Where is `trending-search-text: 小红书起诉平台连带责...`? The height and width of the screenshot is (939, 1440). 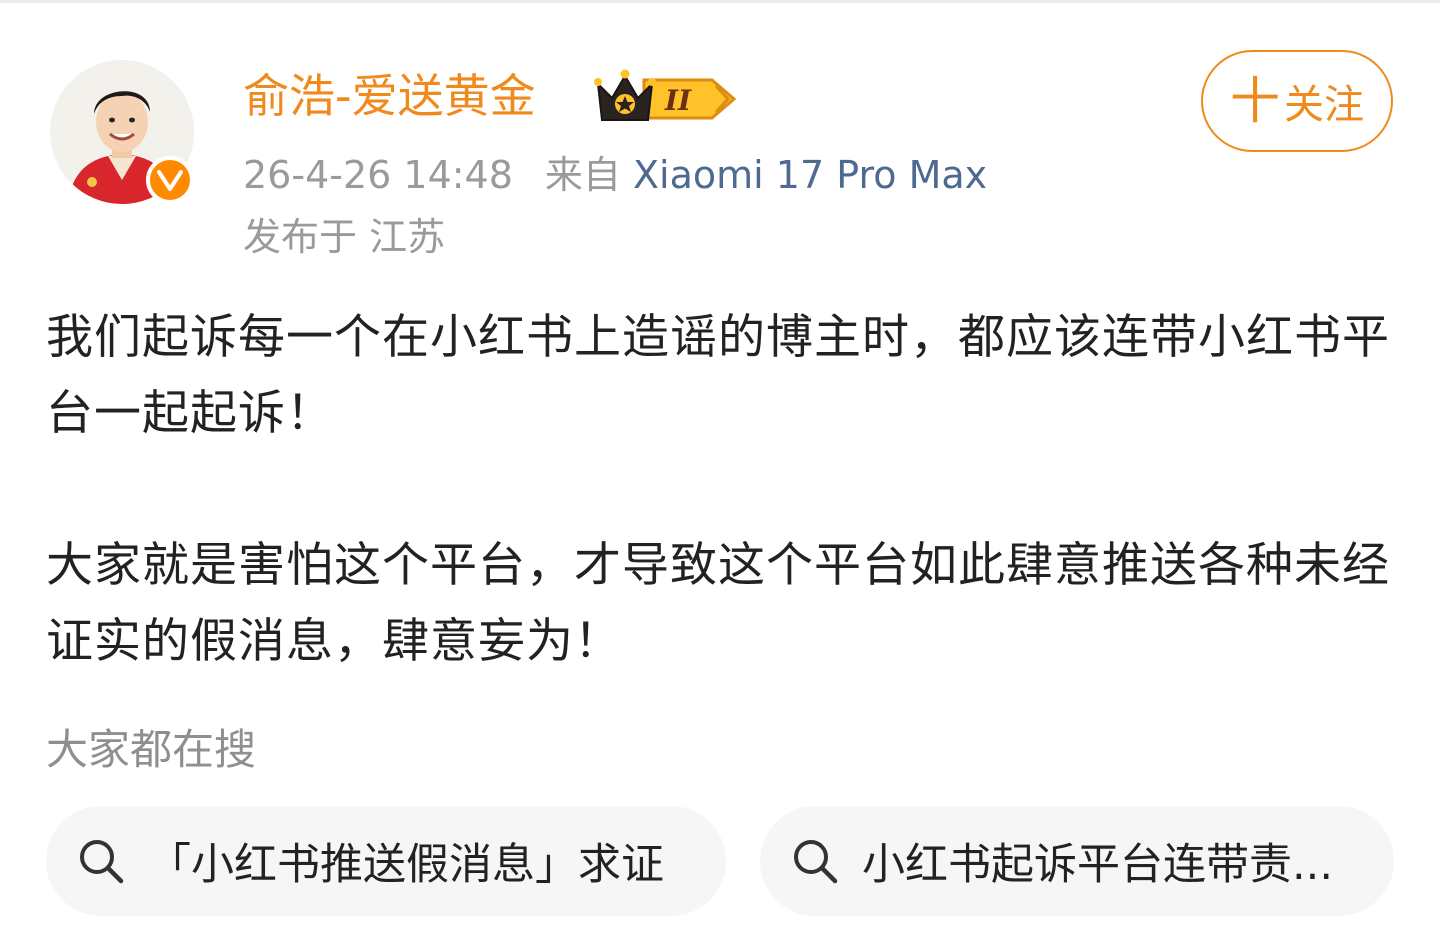
trending-search-text: 小红书起诉平台连带责... is located at coordinates (1098, 865).